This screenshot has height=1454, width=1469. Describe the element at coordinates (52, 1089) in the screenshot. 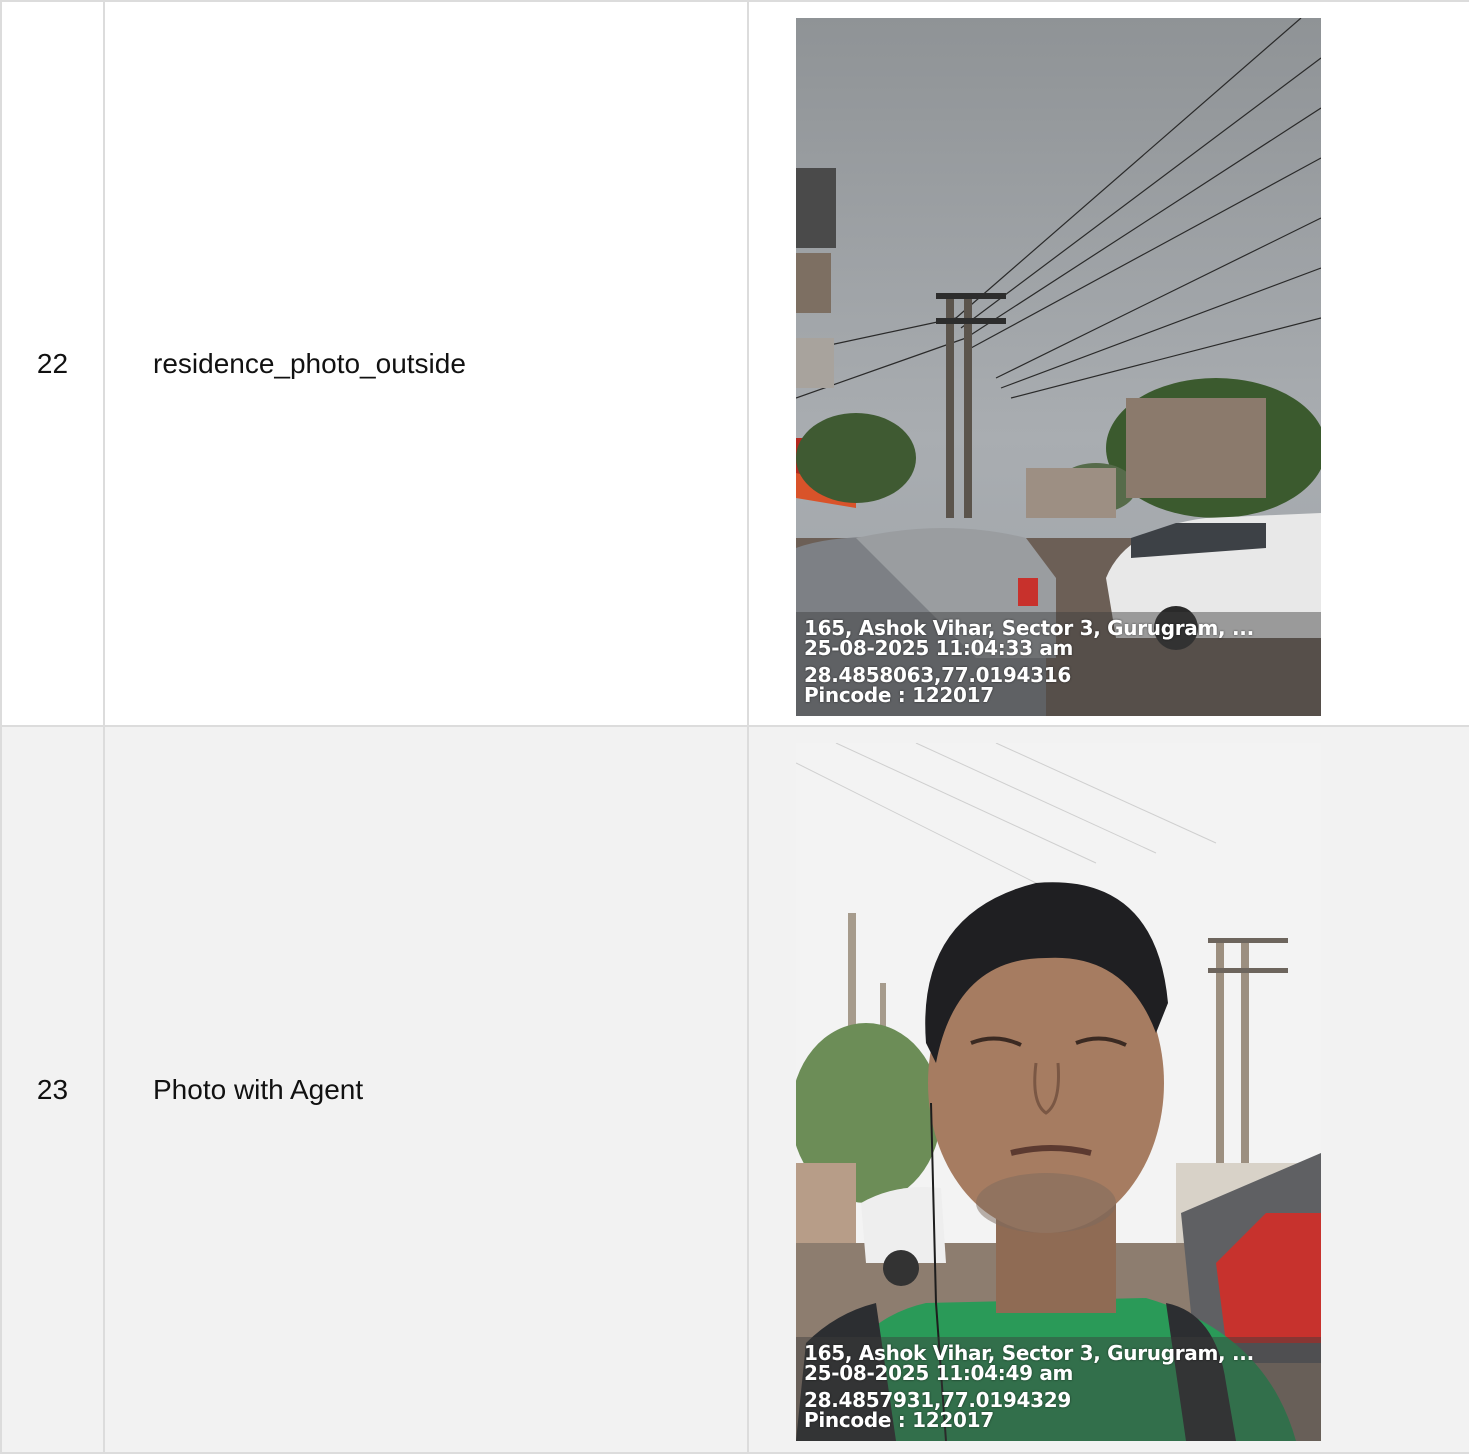

I see `row-number: 23` at that location.